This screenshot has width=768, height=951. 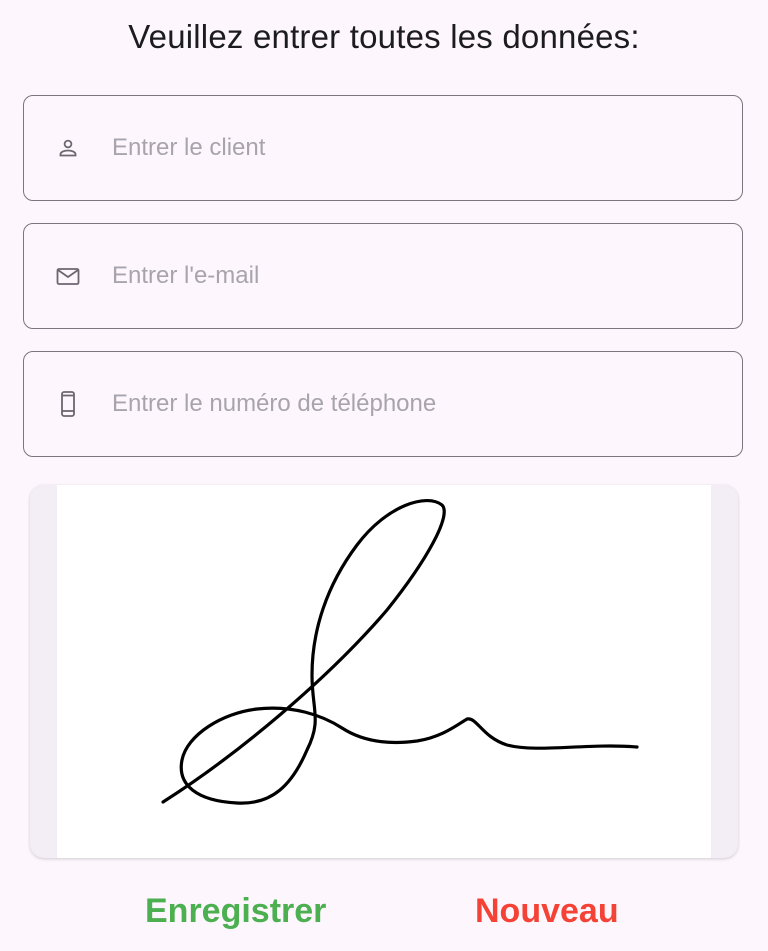 What do you see at coordinates (412, 276) in the screenshot?
I see `email-input` at bounding box center [412, 276].